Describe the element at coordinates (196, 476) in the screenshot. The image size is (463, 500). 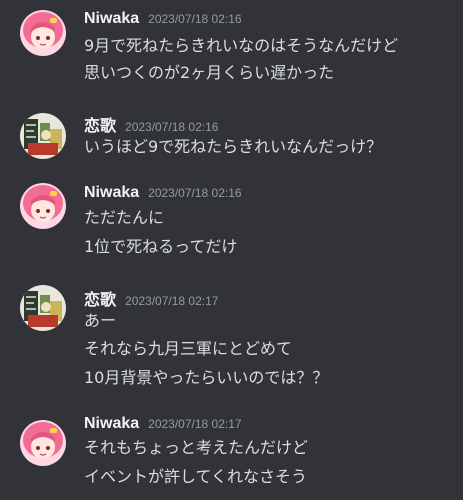
I see `message-text: イベントが許してくれなさそう` at that location.